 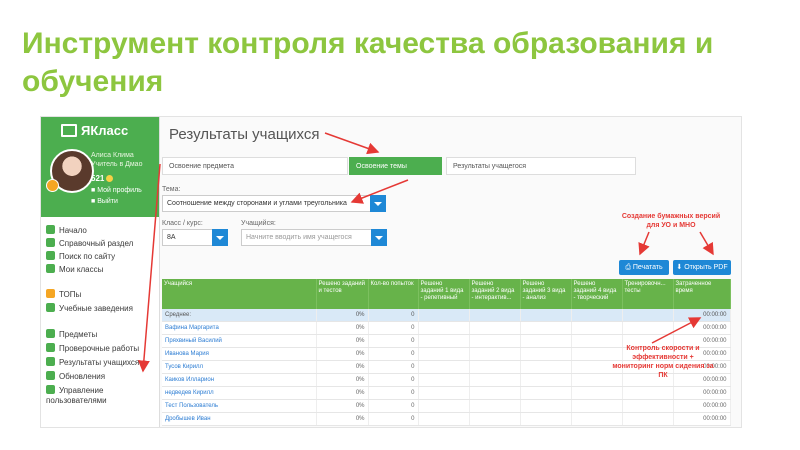 I want to click on column-header: Учащийся, so click(x=239, y=294).